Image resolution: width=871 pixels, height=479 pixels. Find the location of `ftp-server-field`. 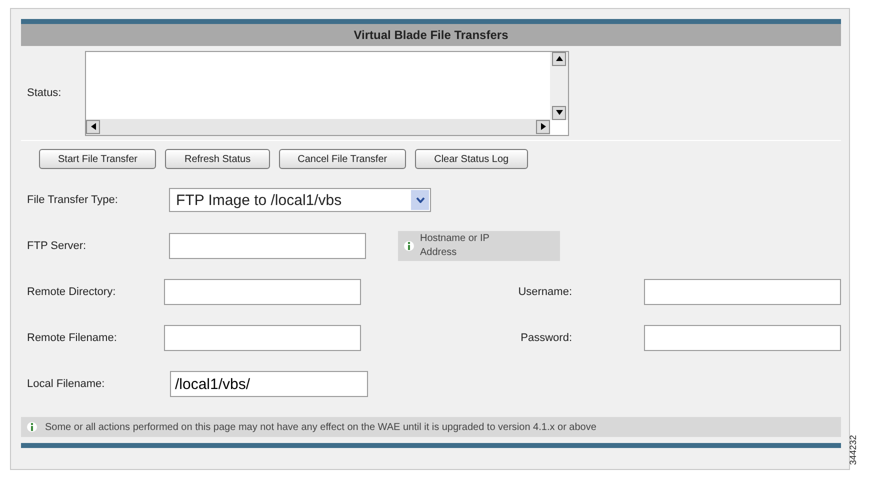

ftp-server-field is located at coordinates (267, 246).